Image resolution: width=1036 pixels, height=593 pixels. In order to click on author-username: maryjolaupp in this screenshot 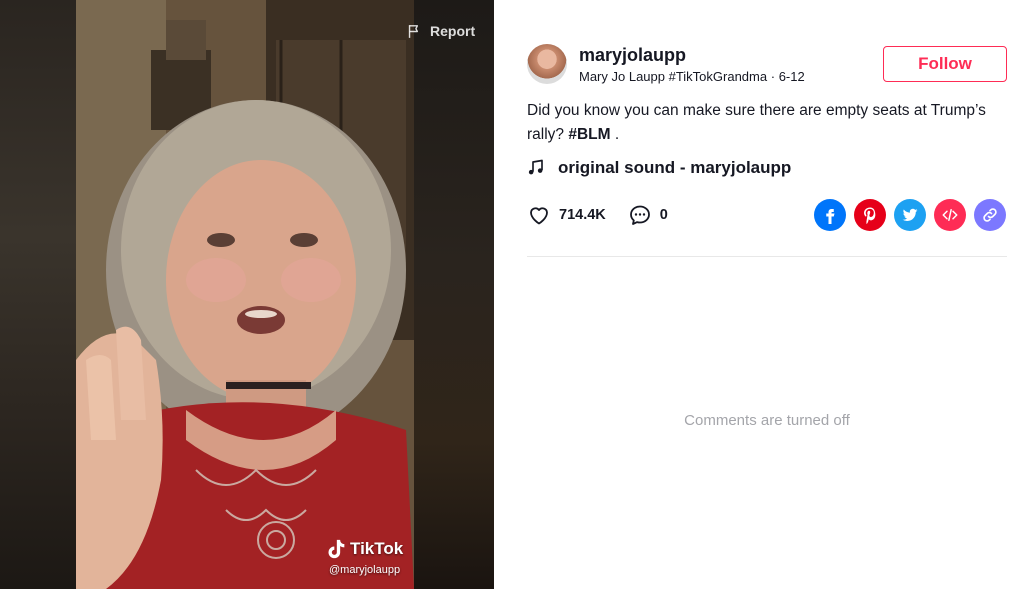, I will do `click(692, 55)`.